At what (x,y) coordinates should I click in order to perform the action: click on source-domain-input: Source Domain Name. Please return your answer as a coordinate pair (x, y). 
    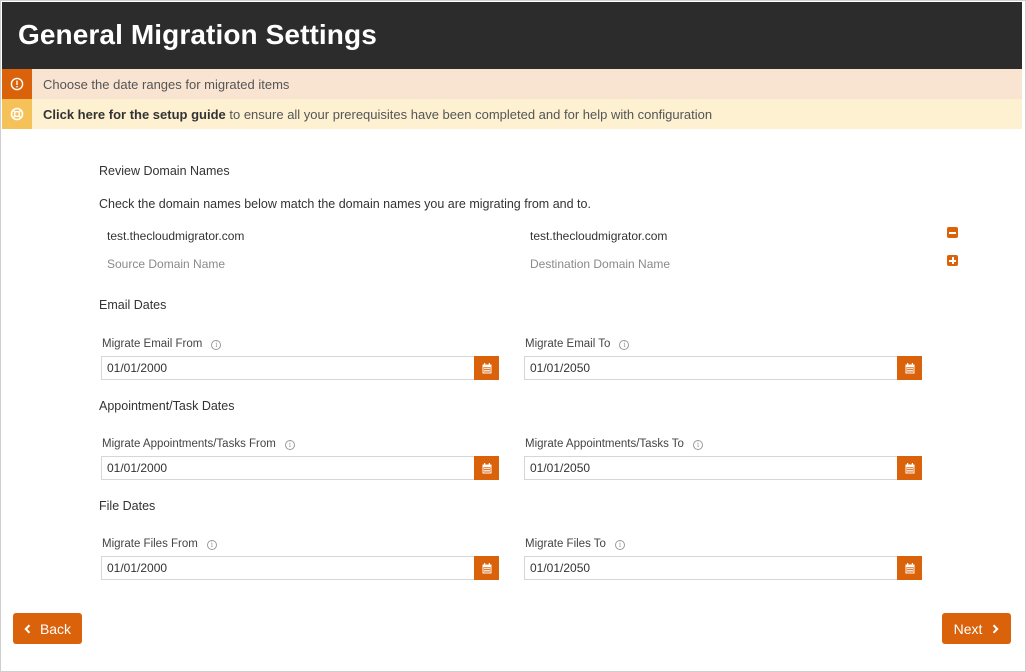
    Looking at the image, I should click on (166, 264).